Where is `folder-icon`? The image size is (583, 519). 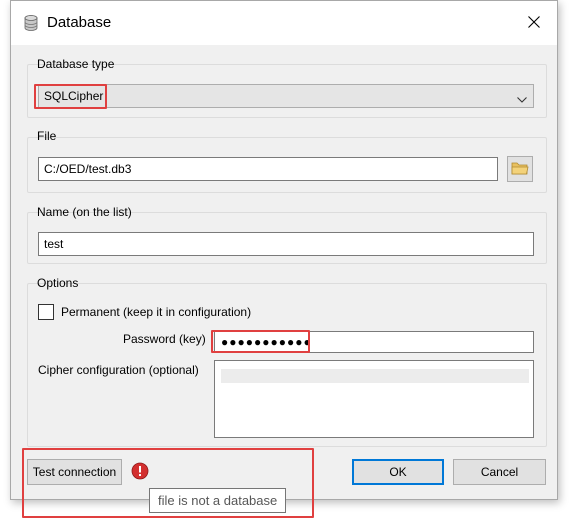
folder-icon is located at coordinates (520, 169).